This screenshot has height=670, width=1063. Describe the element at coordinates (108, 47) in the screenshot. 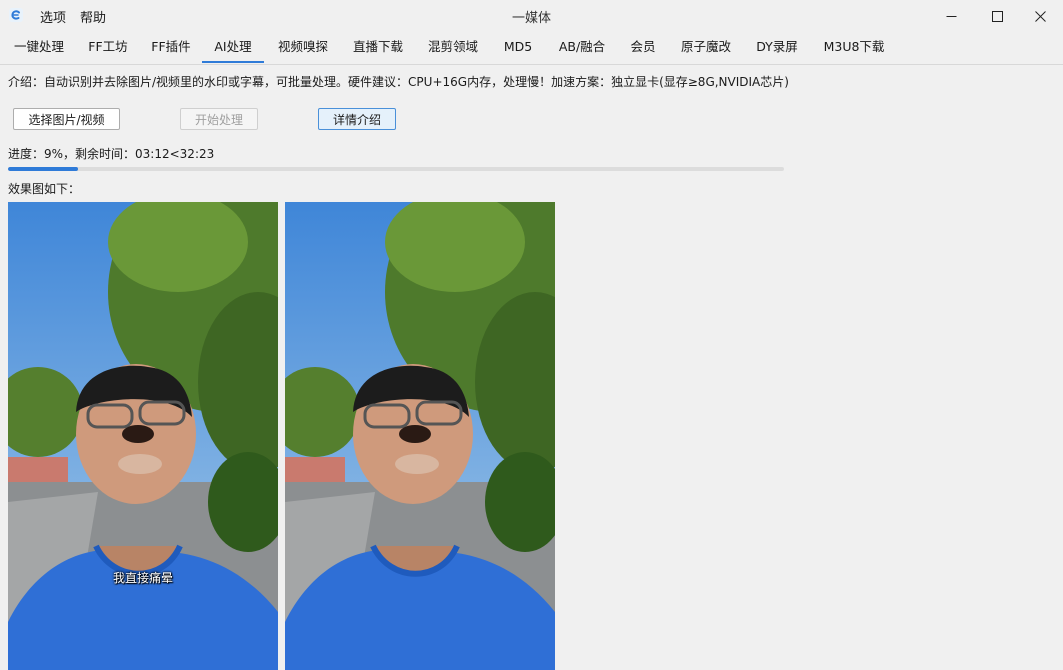

I see `tab-ff-workshop: FF工坊` at that location.